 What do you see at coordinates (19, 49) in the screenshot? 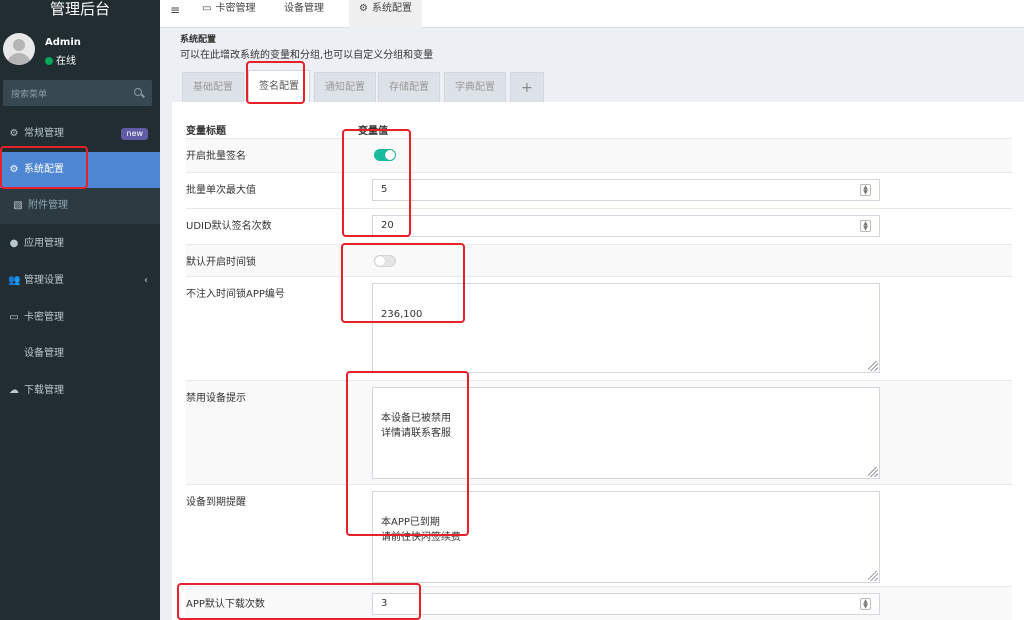
I see `avatar` at bounding box center [19, 49].